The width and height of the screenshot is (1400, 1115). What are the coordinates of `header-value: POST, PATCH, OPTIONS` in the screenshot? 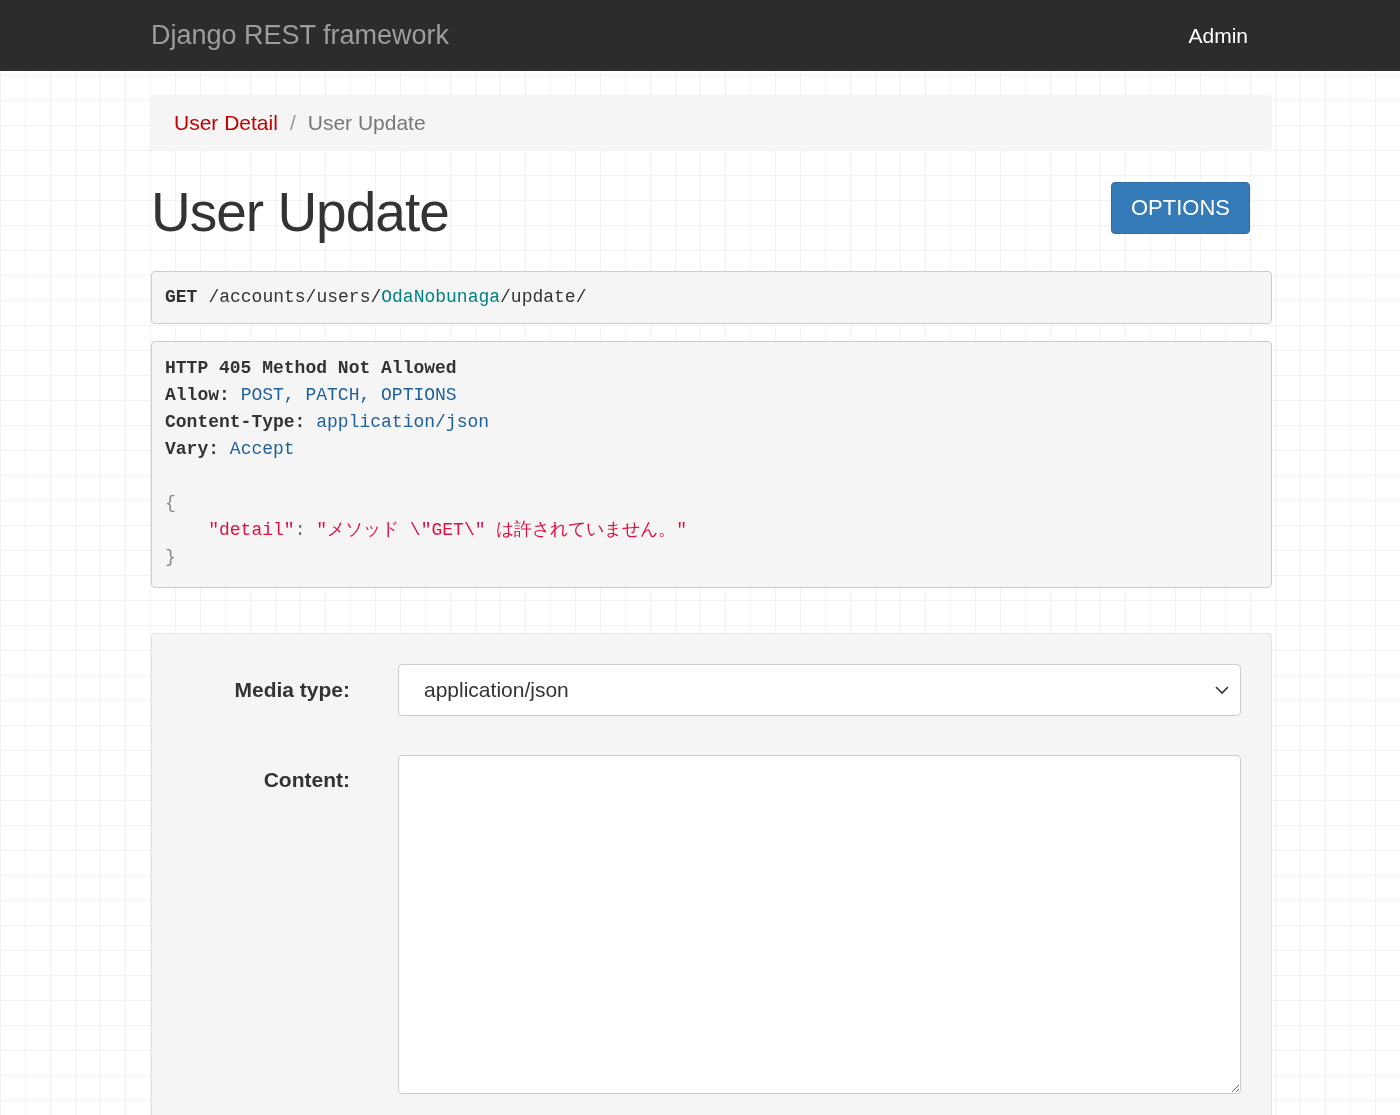 It's located at (348, 395).